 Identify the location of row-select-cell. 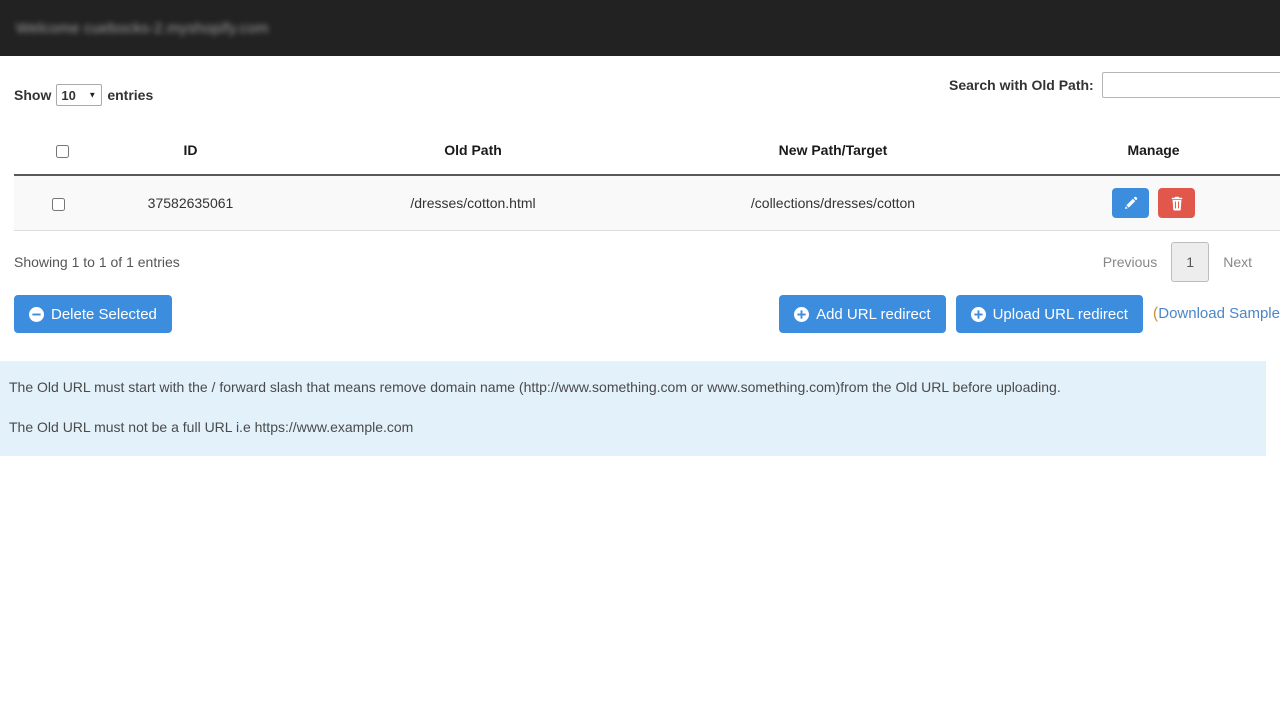
(51, 203).